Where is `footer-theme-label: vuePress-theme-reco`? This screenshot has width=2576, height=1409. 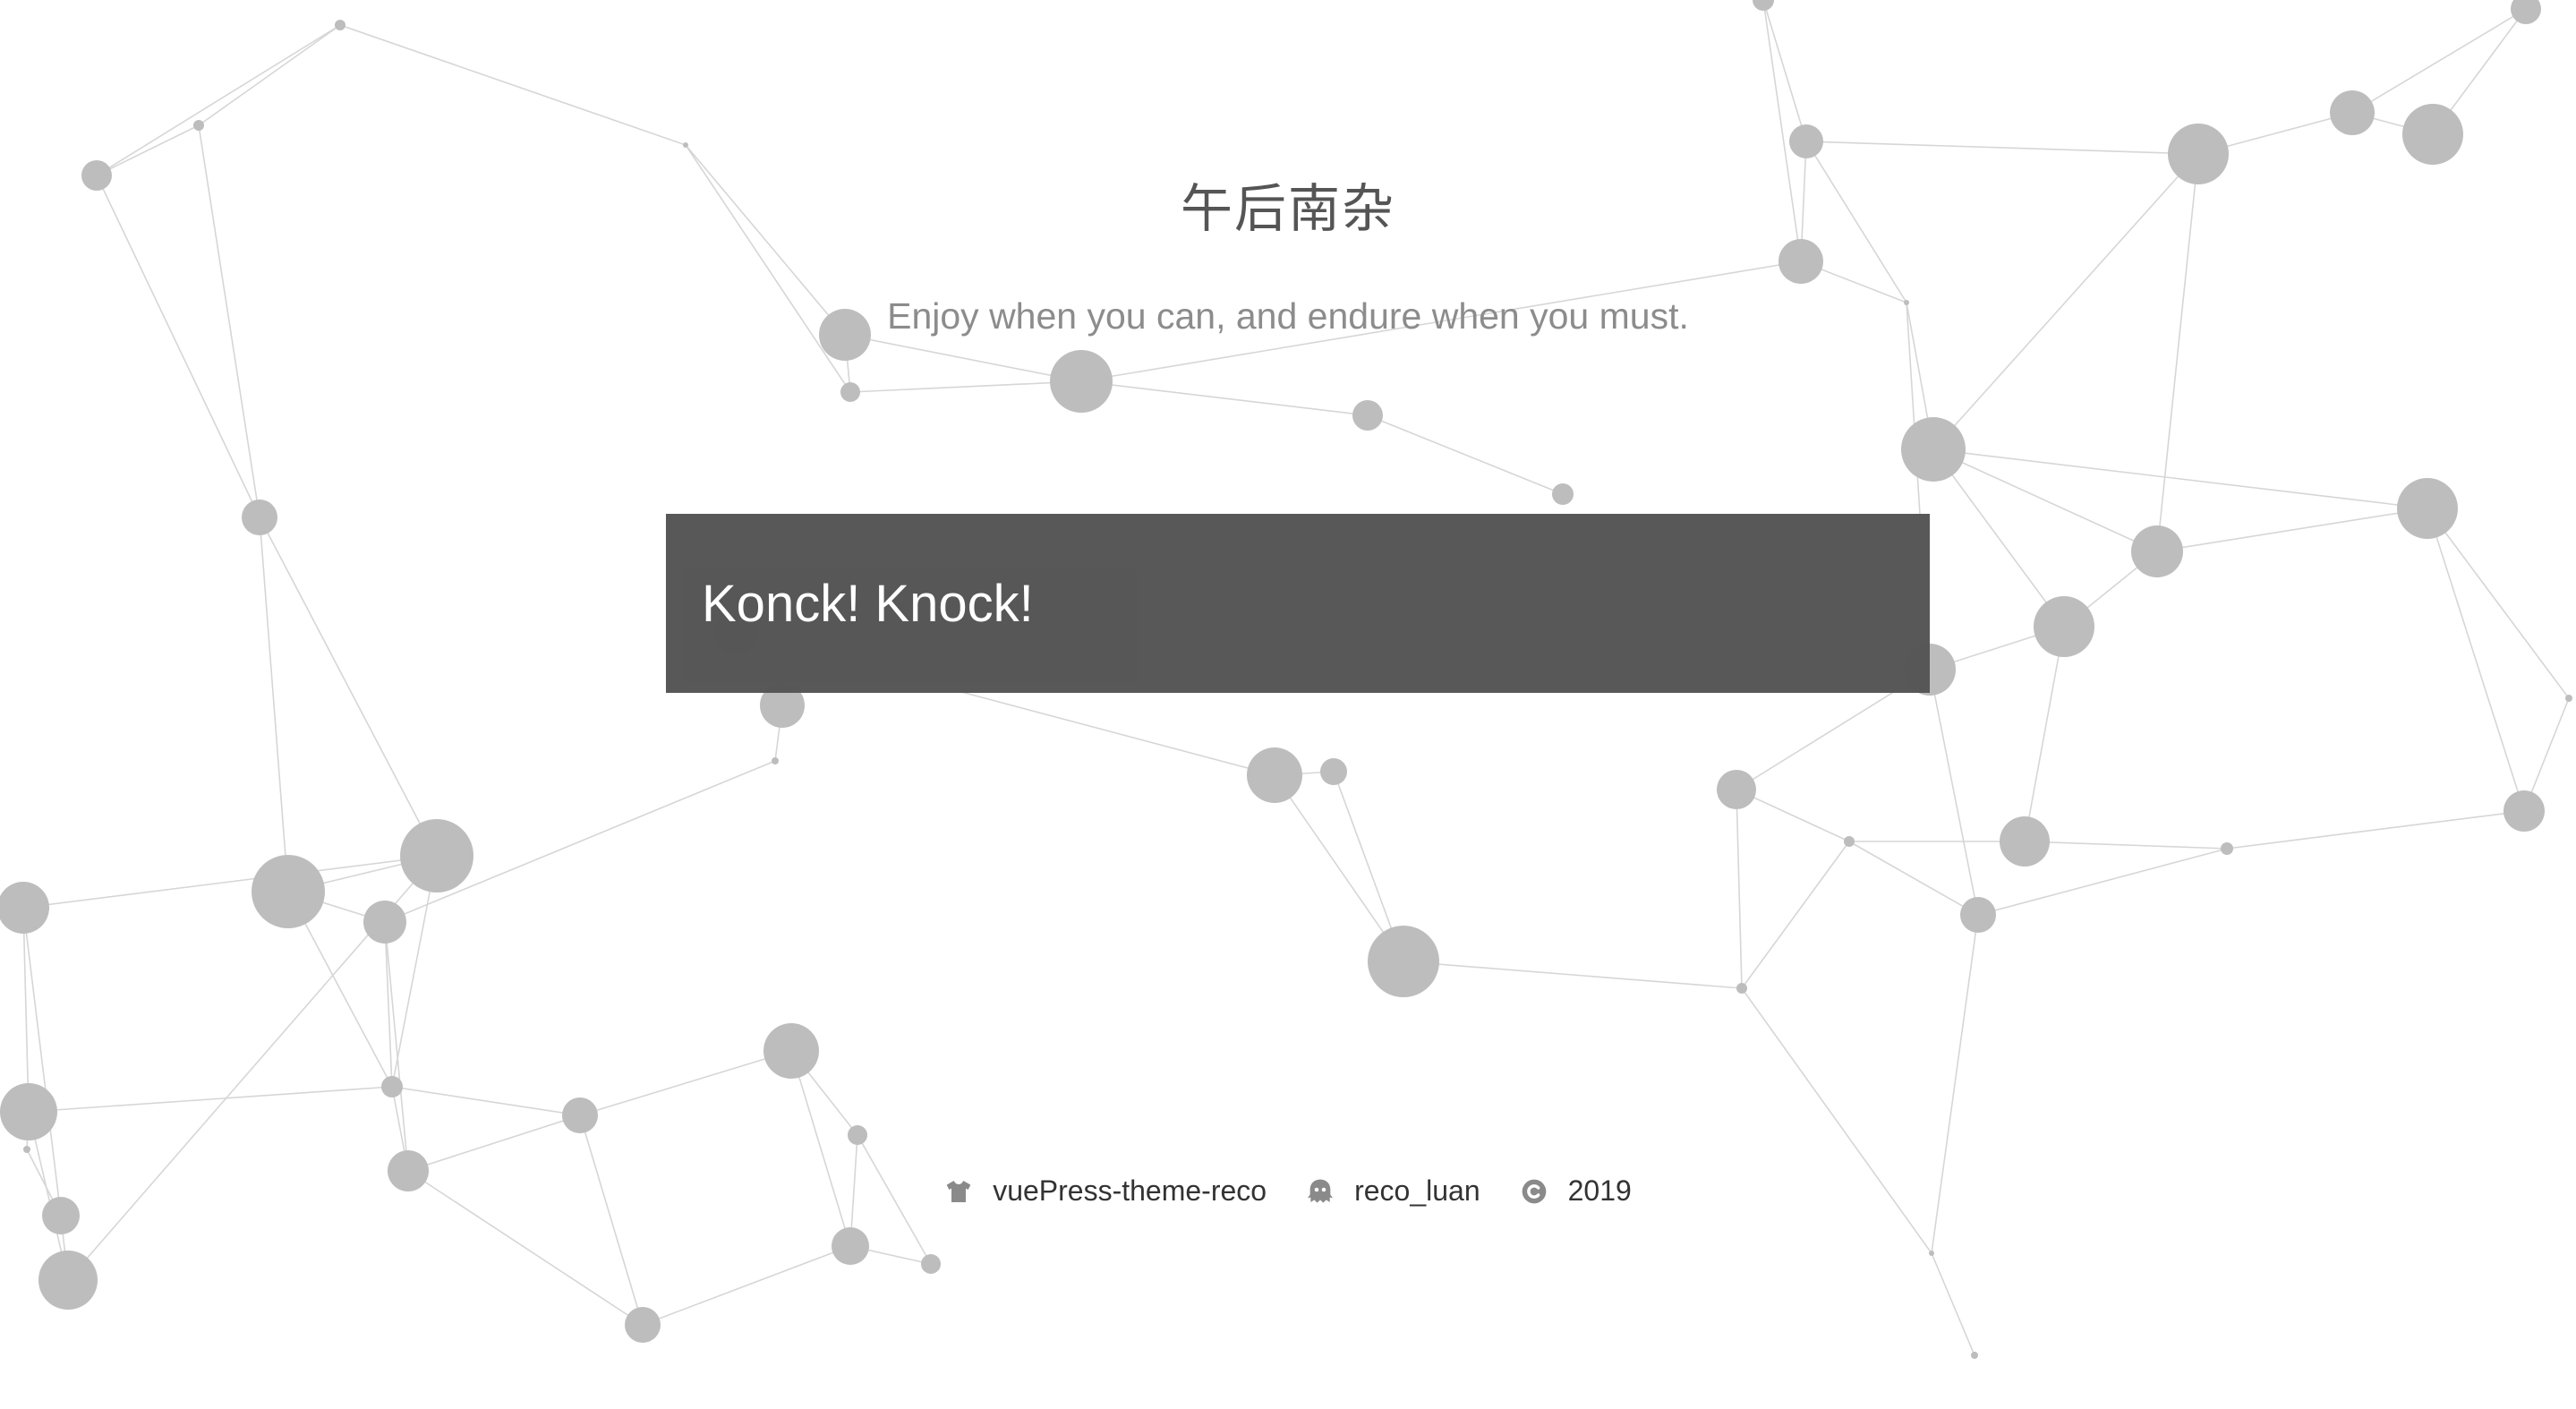
footer-theme-label: vuePress-theme-reco is located at coordinates (1130, 1190).